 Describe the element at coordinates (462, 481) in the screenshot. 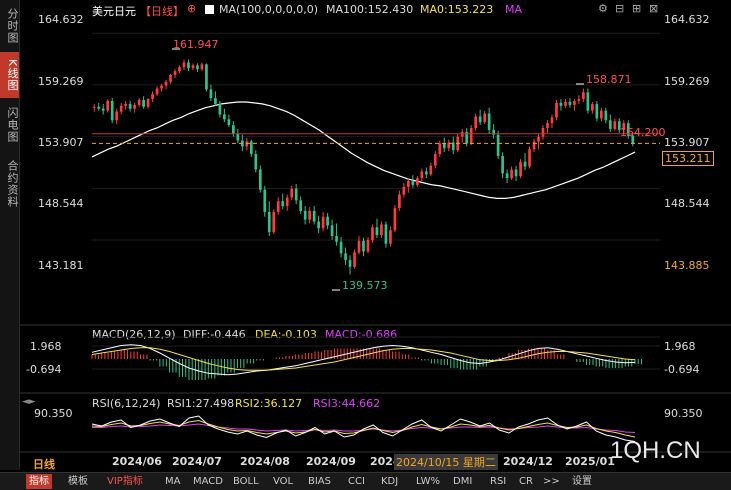

I see `tab-dmi: DMI` at that location.